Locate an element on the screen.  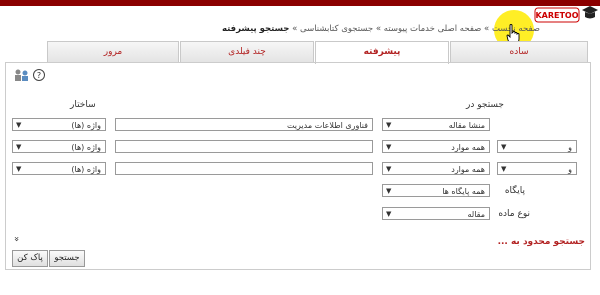
help-icon: ? is located at coordinates (39, 75).